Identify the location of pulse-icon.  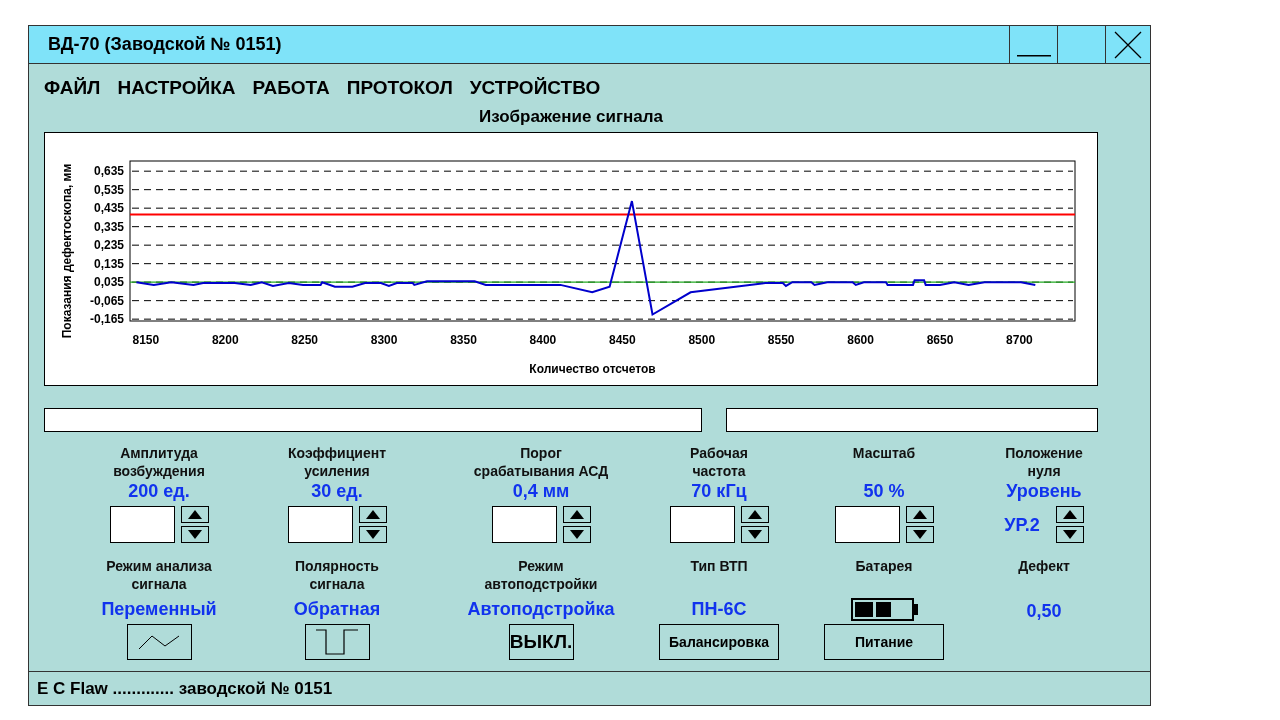
(337, 642).